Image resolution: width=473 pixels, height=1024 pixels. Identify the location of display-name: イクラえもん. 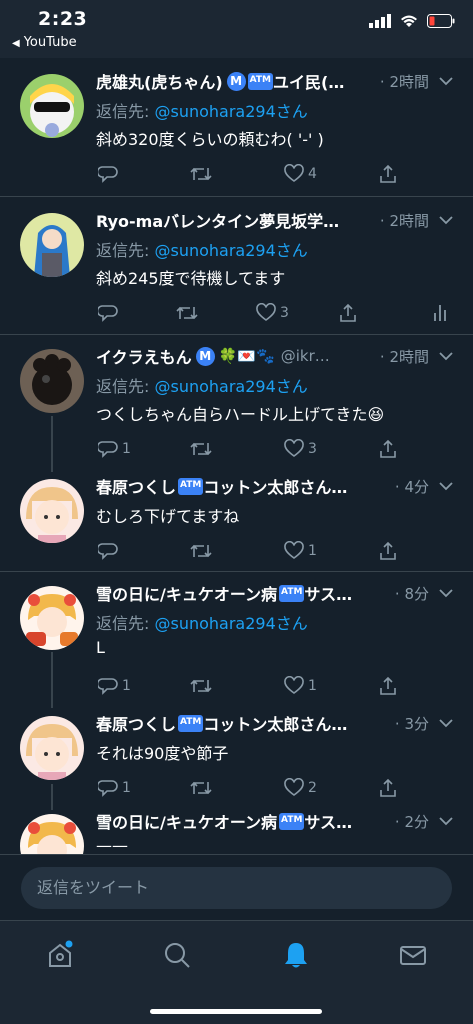
(144, 356).